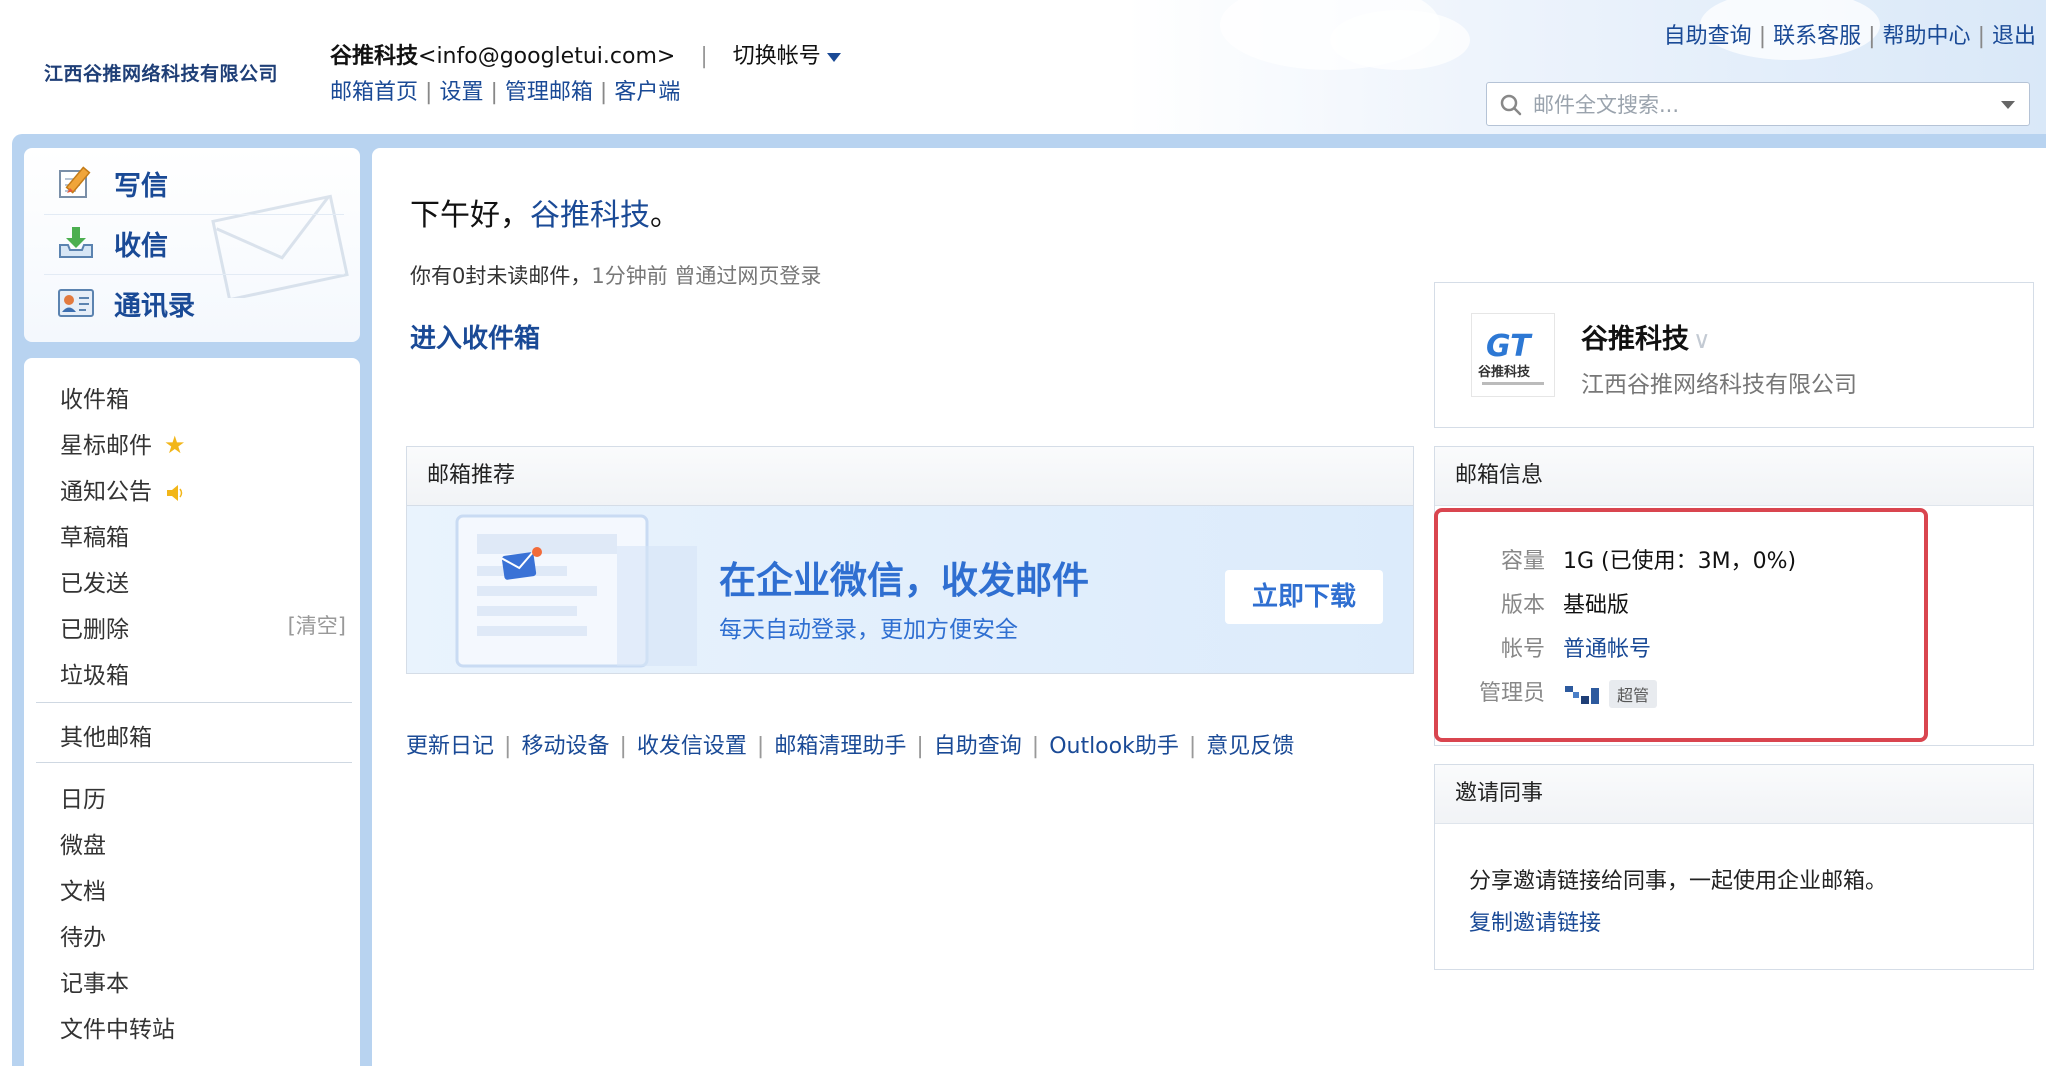 The height and width of the screenshot is (1078, 2046). I want to click on folder-announcements-label: 通知公告, so click(106, 492).